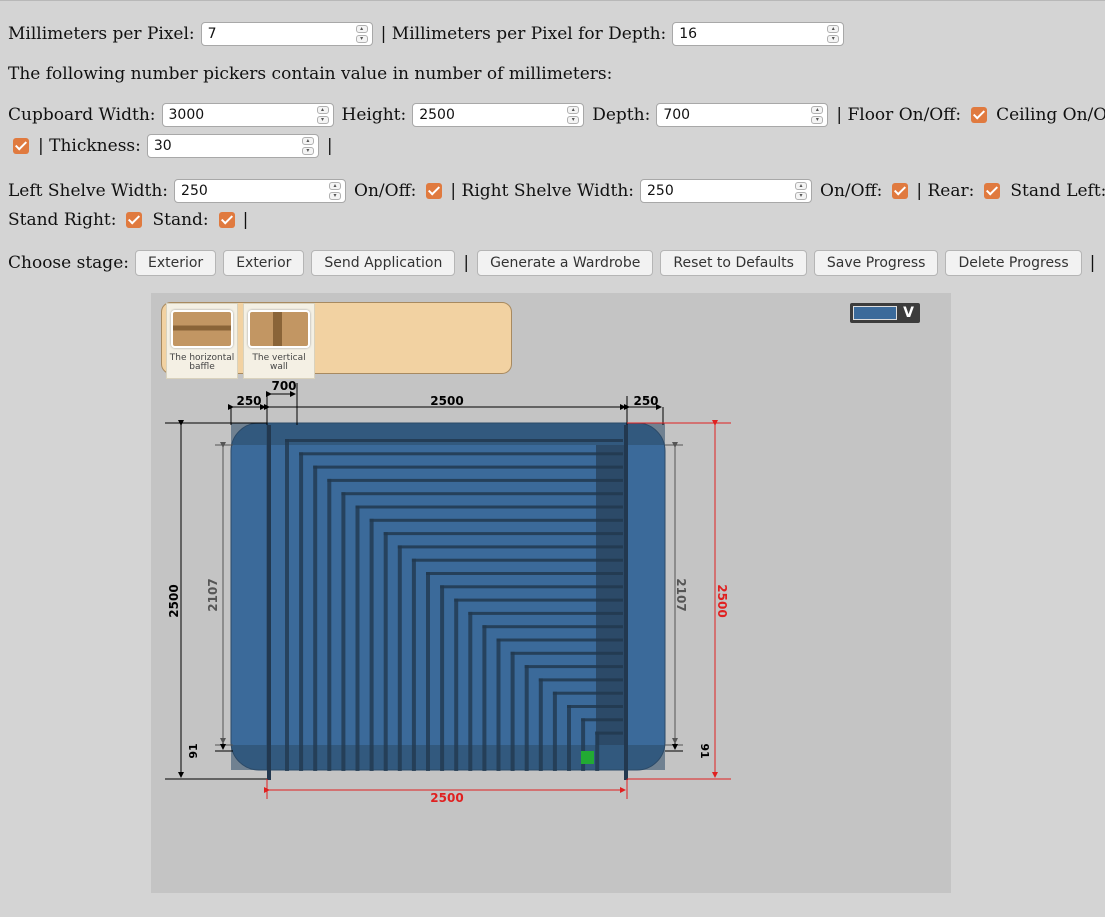  Describe the element at coordinates (21, 146) in the screenshot. I see `ceiling-checkbox` at that location.